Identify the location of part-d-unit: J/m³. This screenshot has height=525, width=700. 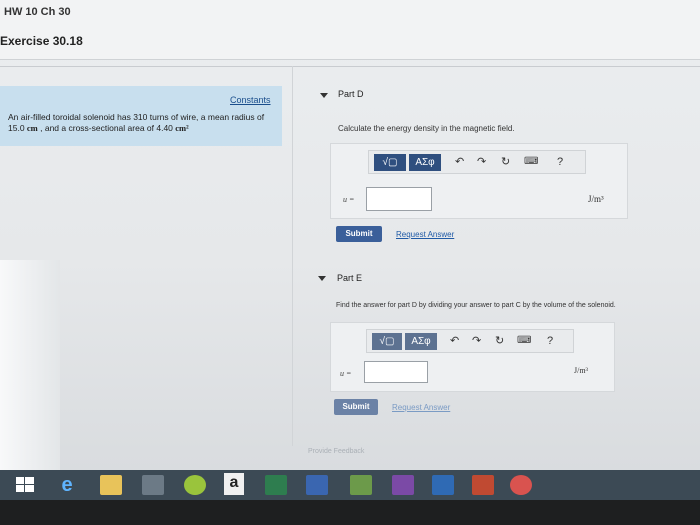
(596, 199).